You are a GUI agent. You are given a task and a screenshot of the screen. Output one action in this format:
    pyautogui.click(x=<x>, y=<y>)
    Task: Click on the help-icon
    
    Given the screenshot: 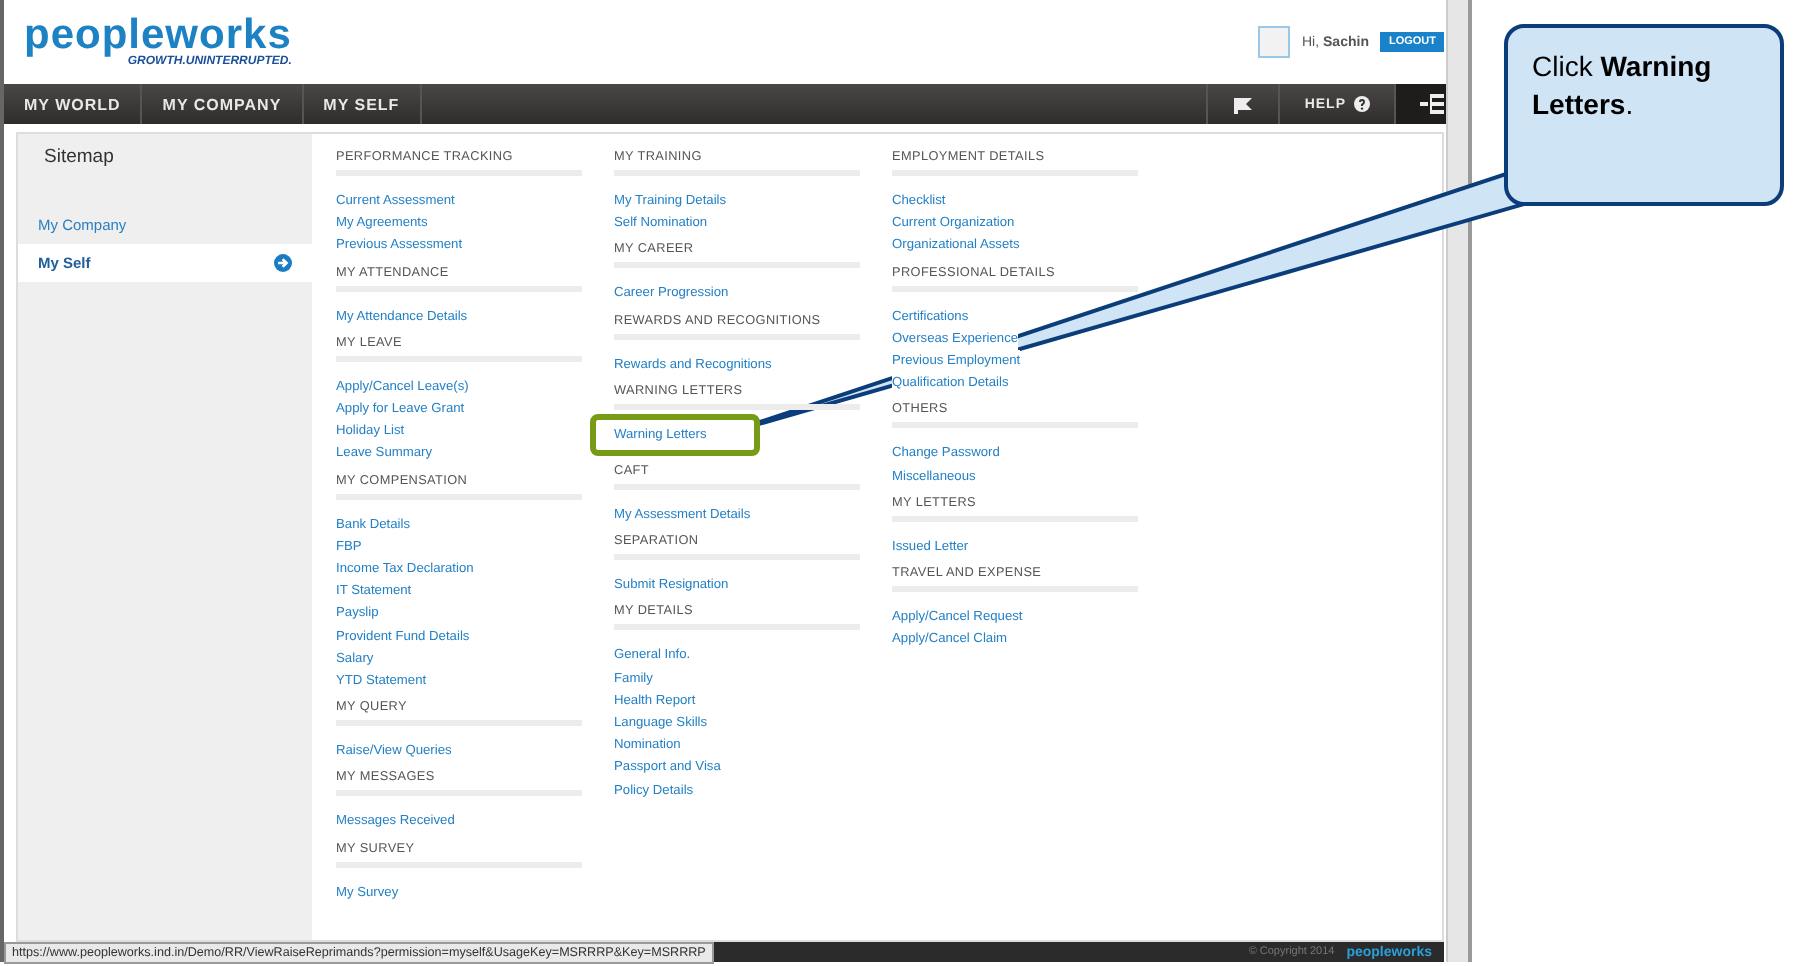 What is the action you would take?
    pyautogui.click(x=1362, y=104)
    